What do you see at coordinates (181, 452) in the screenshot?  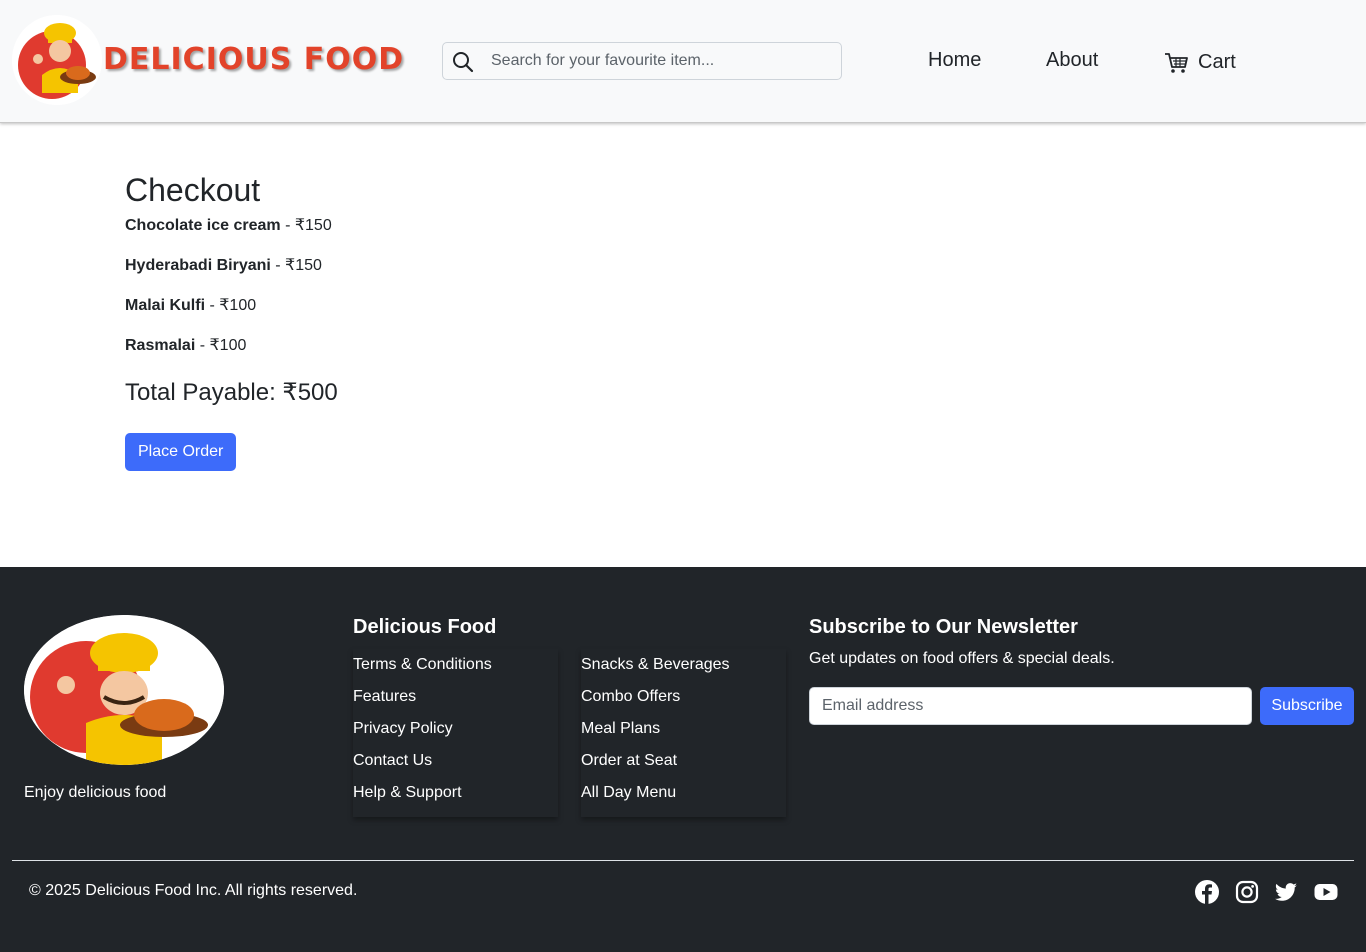 I see `place-order-button: Place Order` at bounding box center [181, 452].